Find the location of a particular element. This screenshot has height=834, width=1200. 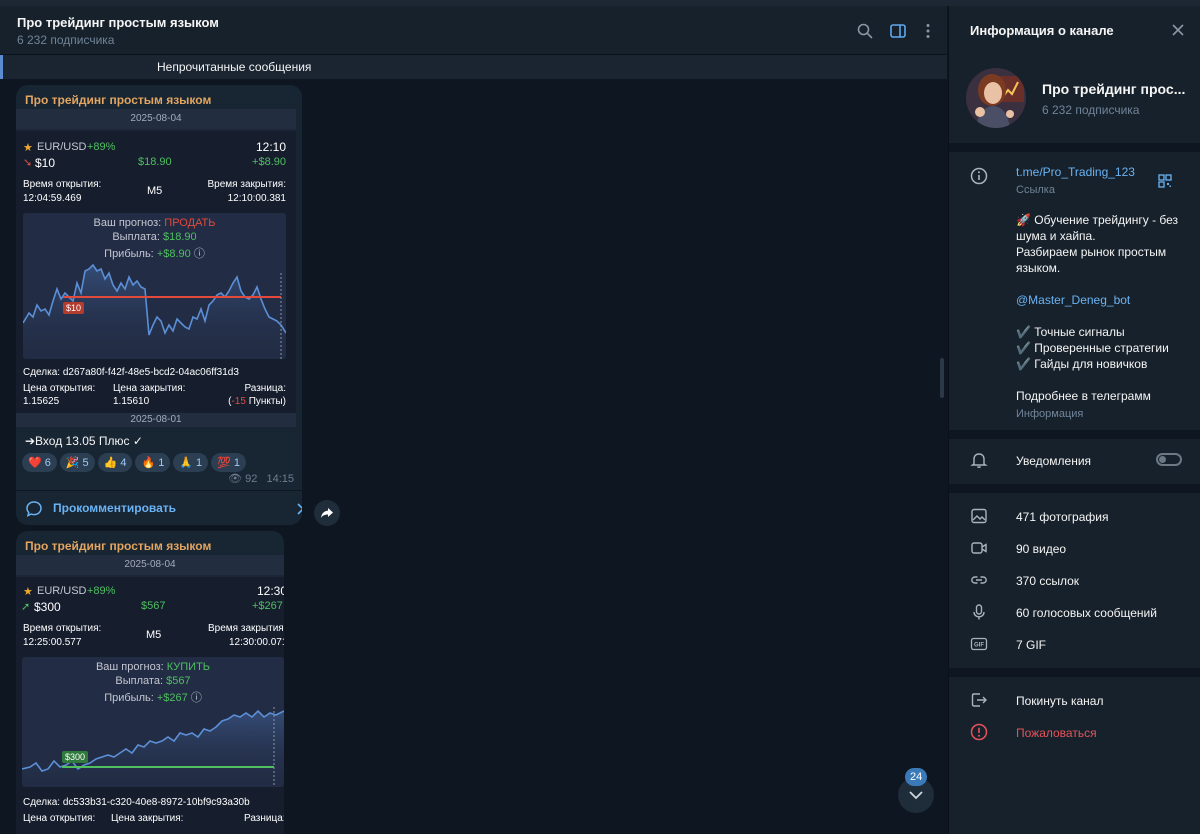

profit-label: Прибыль: is located at coordinates (129, 254).